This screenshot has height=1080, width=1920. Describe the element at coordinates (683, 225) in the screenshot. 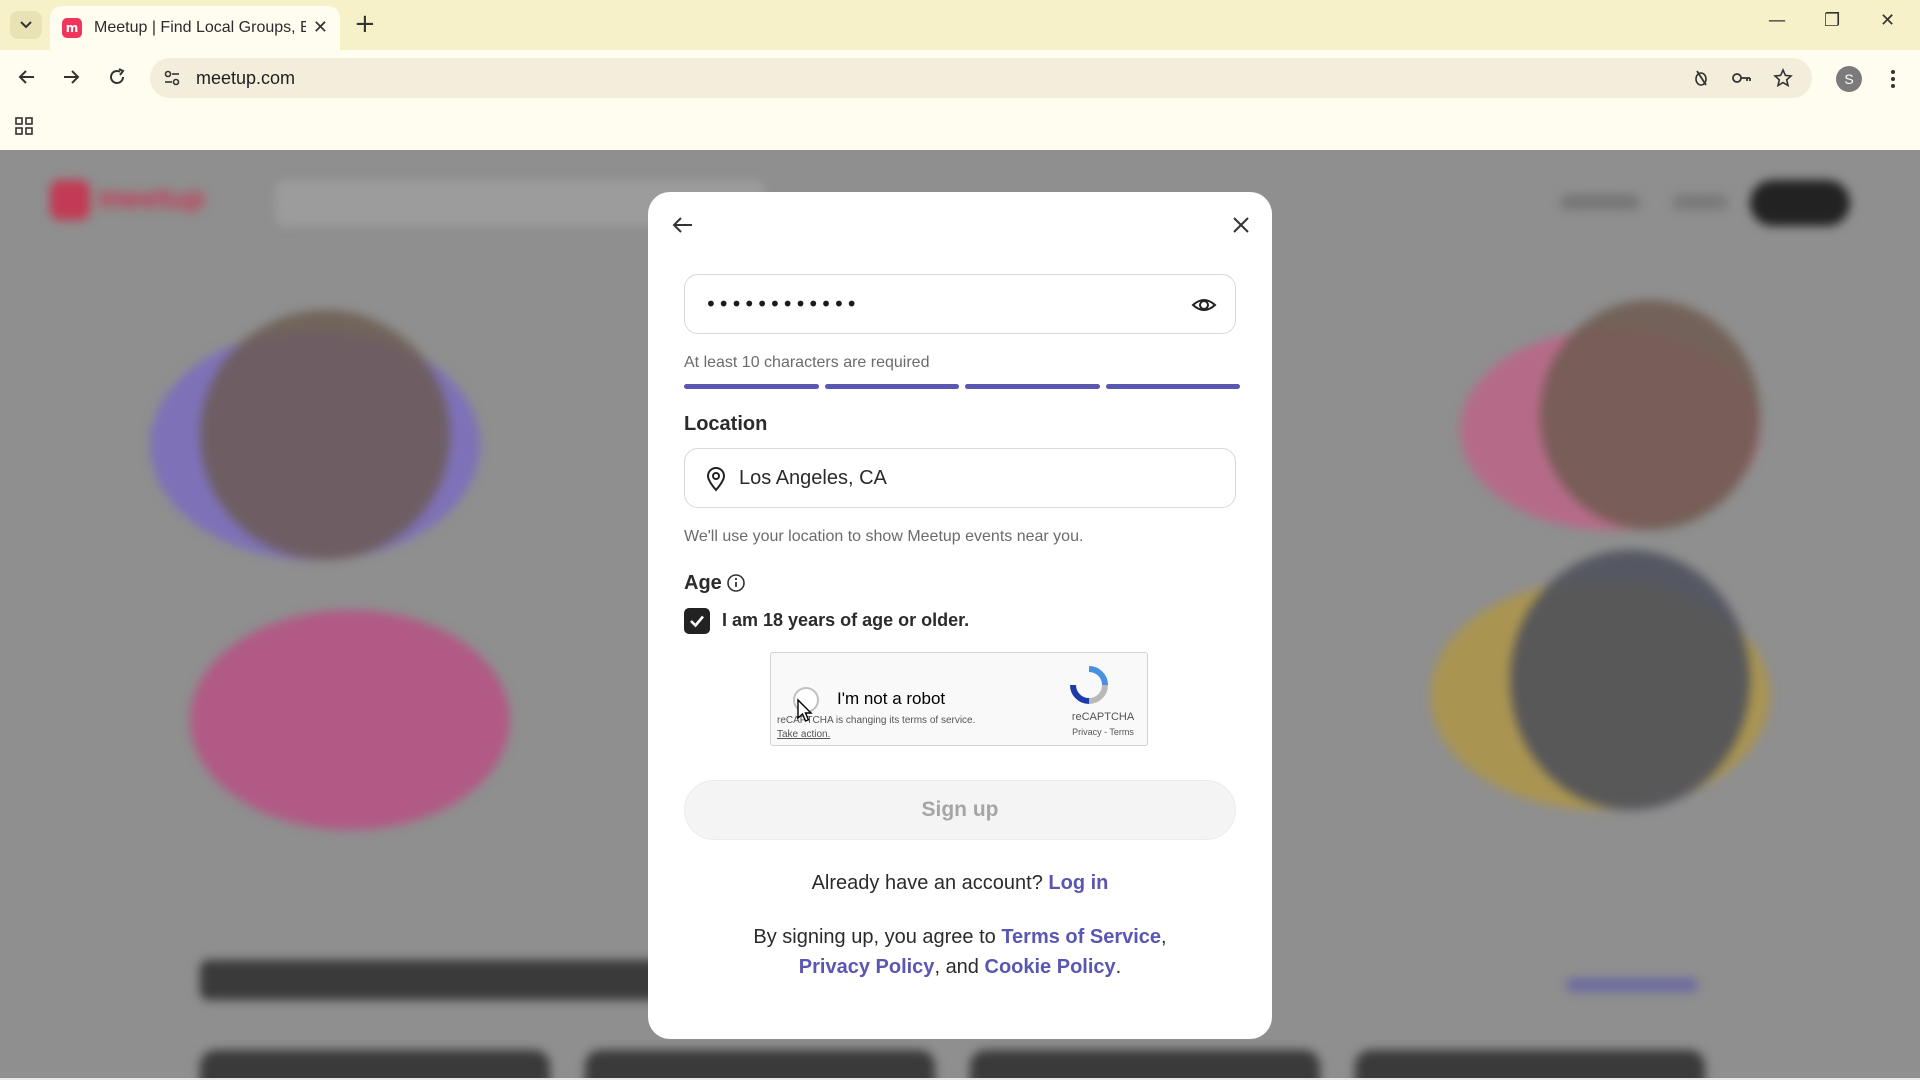

I see `back-arrow-icon` at that location.